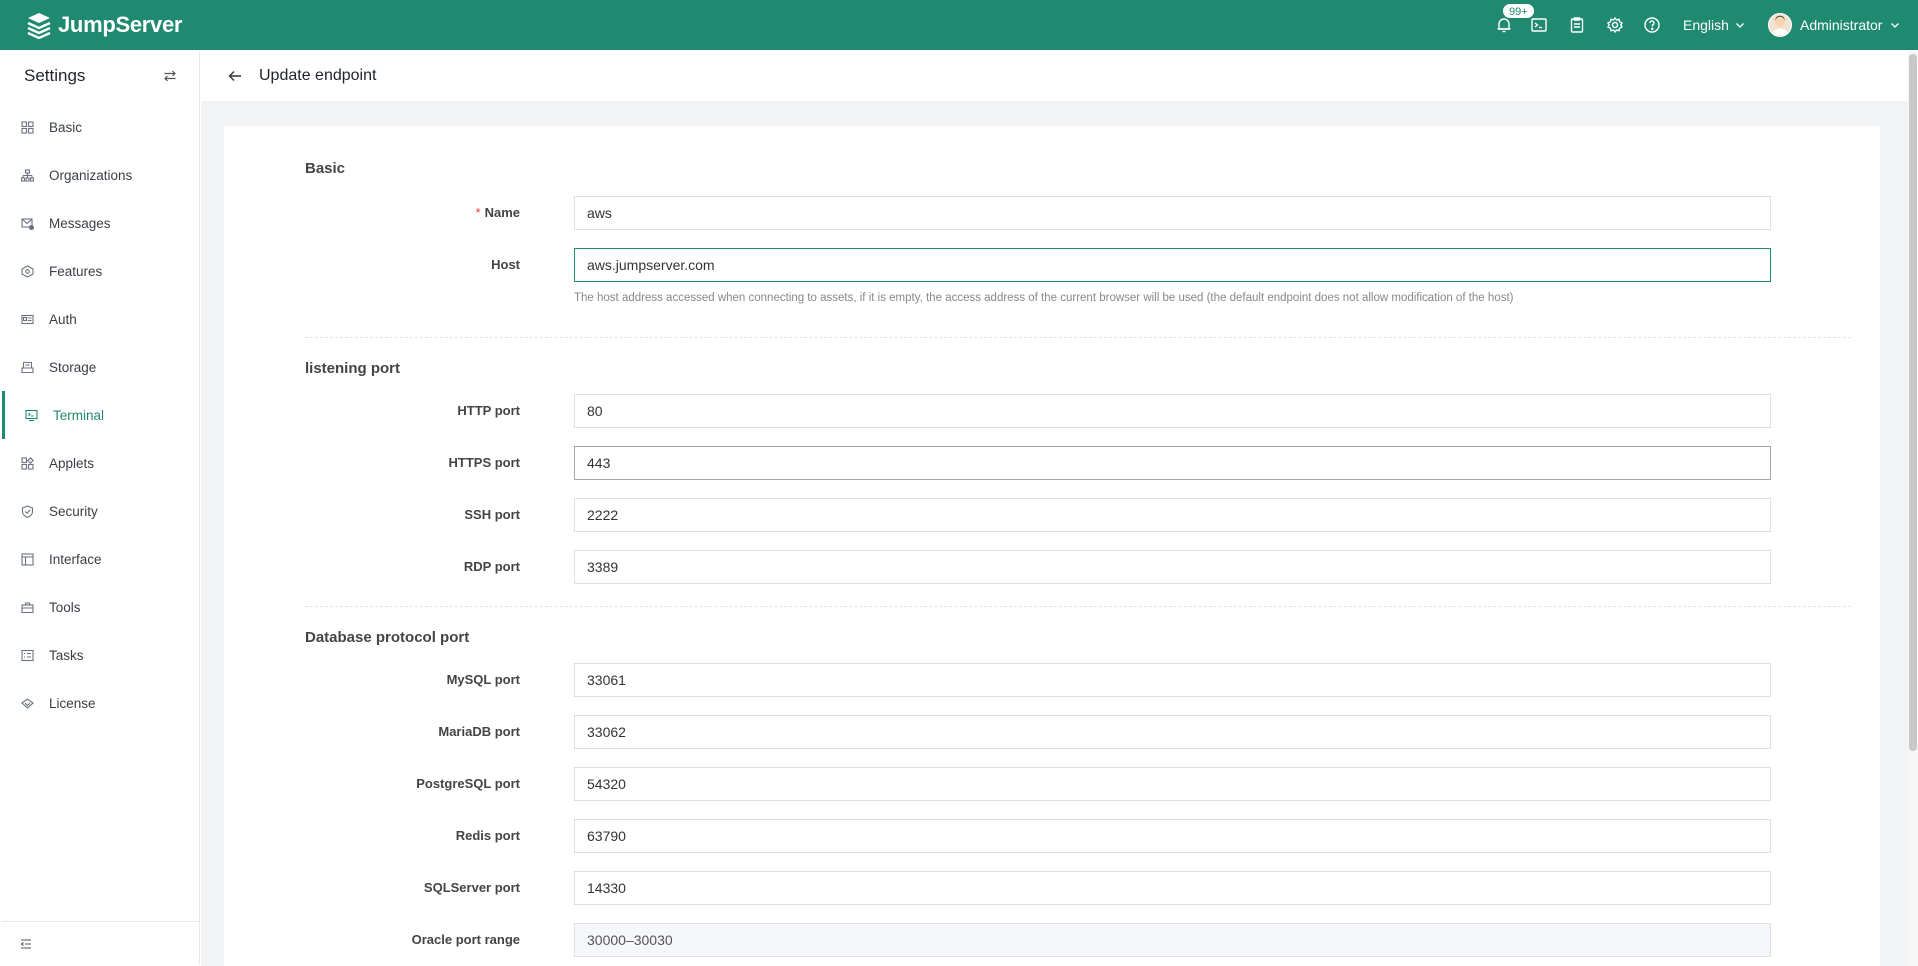 This screenshot has width=1918, height=966. I want to click on sidebar-item-auth: Auth, so click(100, 319).